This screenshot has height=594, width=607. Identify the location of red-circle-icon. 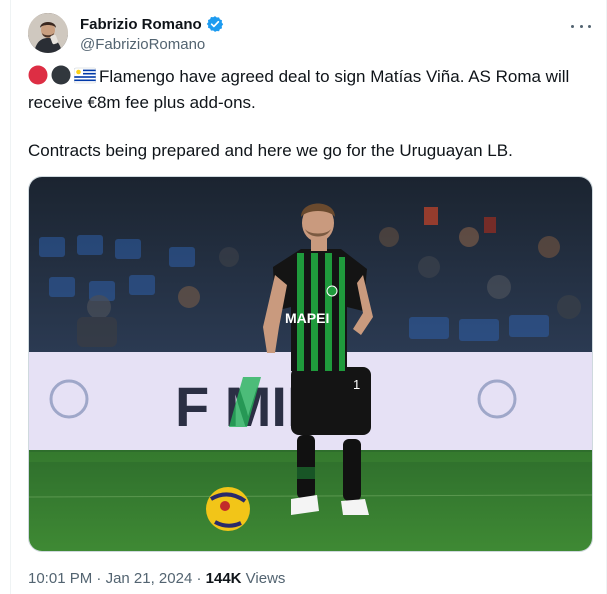
(38, 75).